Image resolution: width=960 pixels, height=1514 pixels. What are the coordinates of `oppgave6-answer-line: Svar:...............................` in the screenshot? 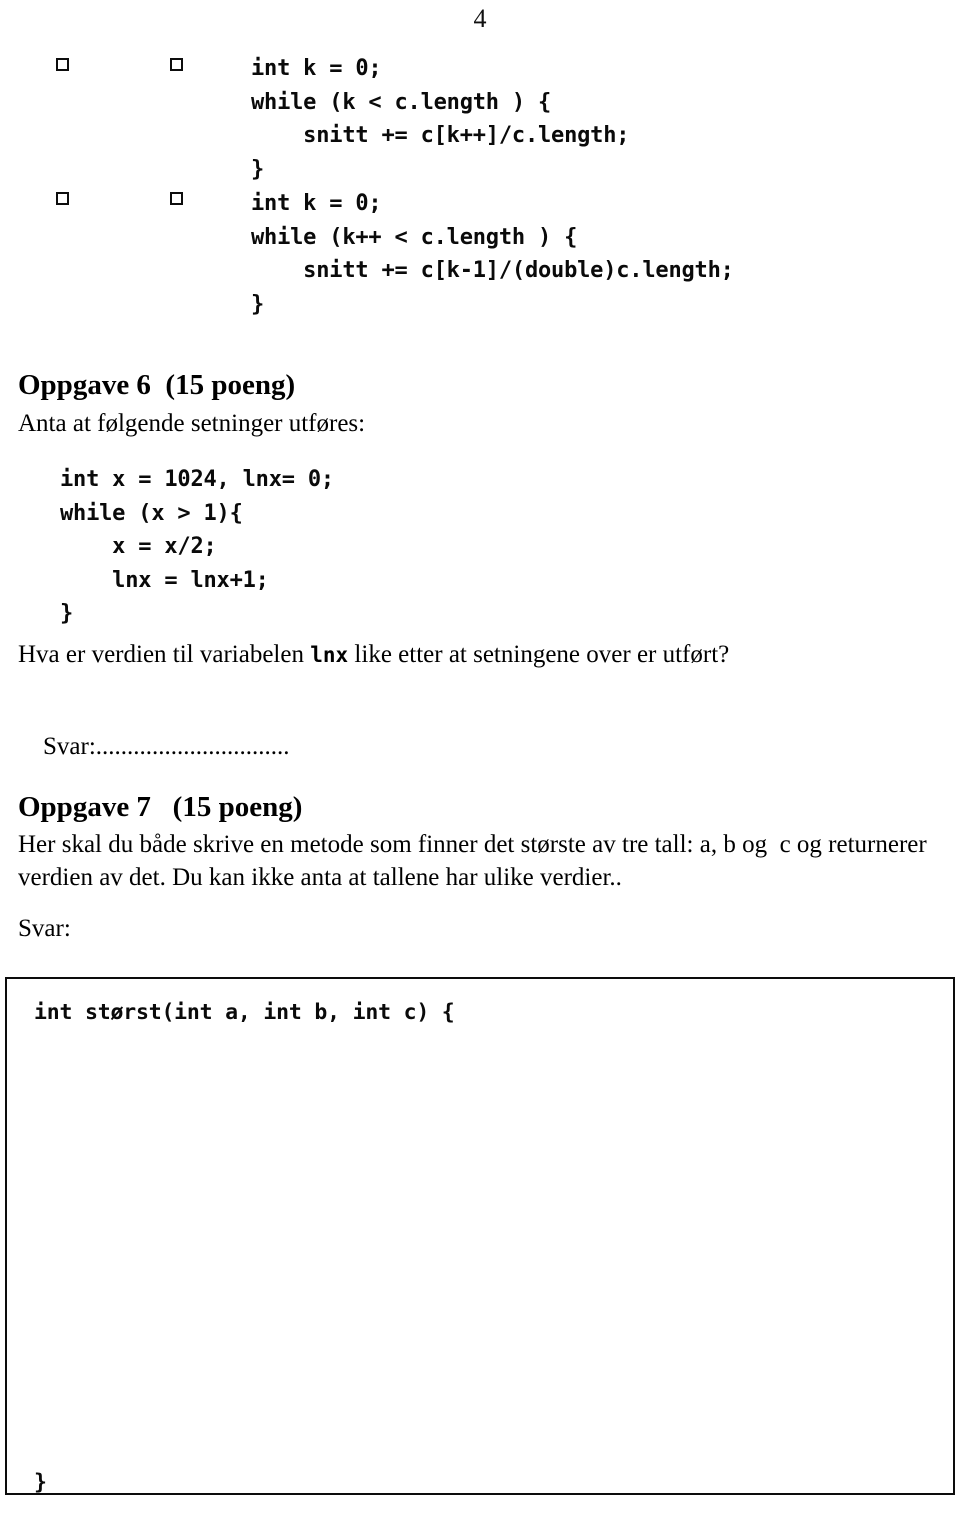 It's located at (154, 746).